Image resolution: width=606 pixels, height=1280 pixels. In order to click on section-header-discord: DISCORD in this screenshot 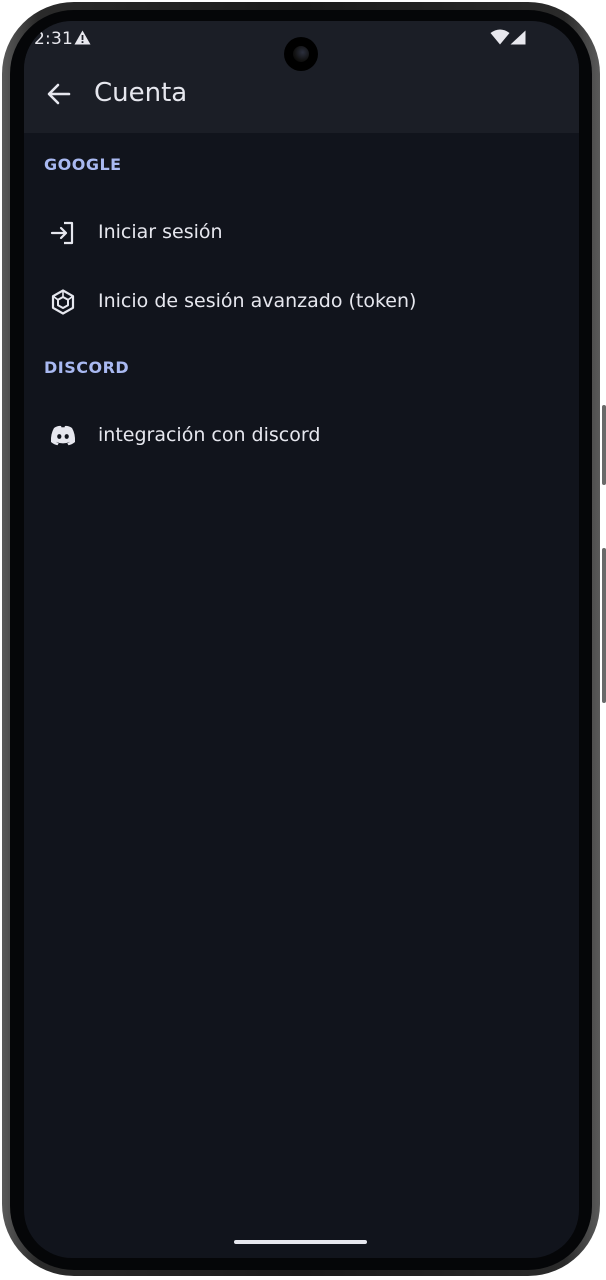, I will do `click(87, 367)`.